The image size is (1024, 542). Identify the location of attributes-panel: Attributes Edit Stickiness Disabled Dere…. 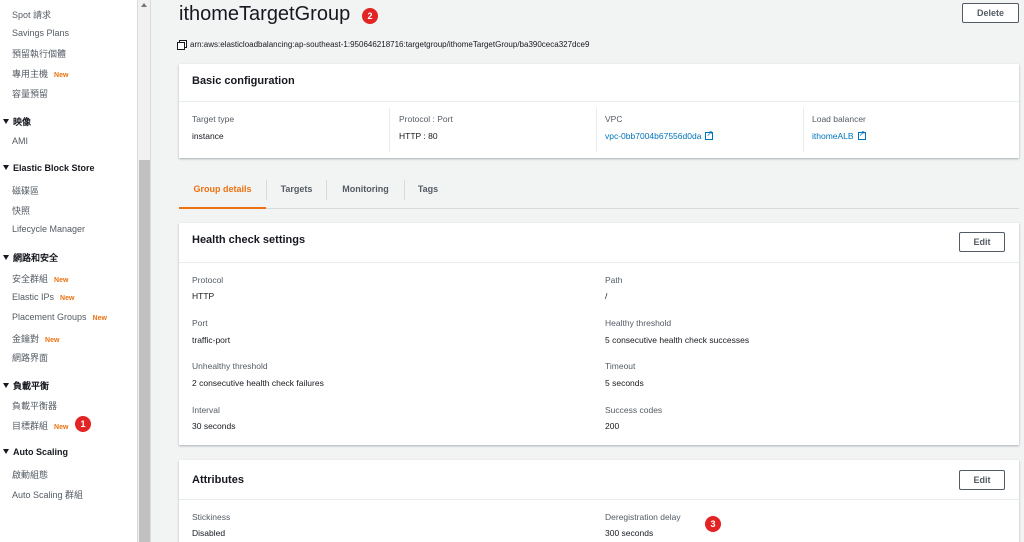
(599, 501).